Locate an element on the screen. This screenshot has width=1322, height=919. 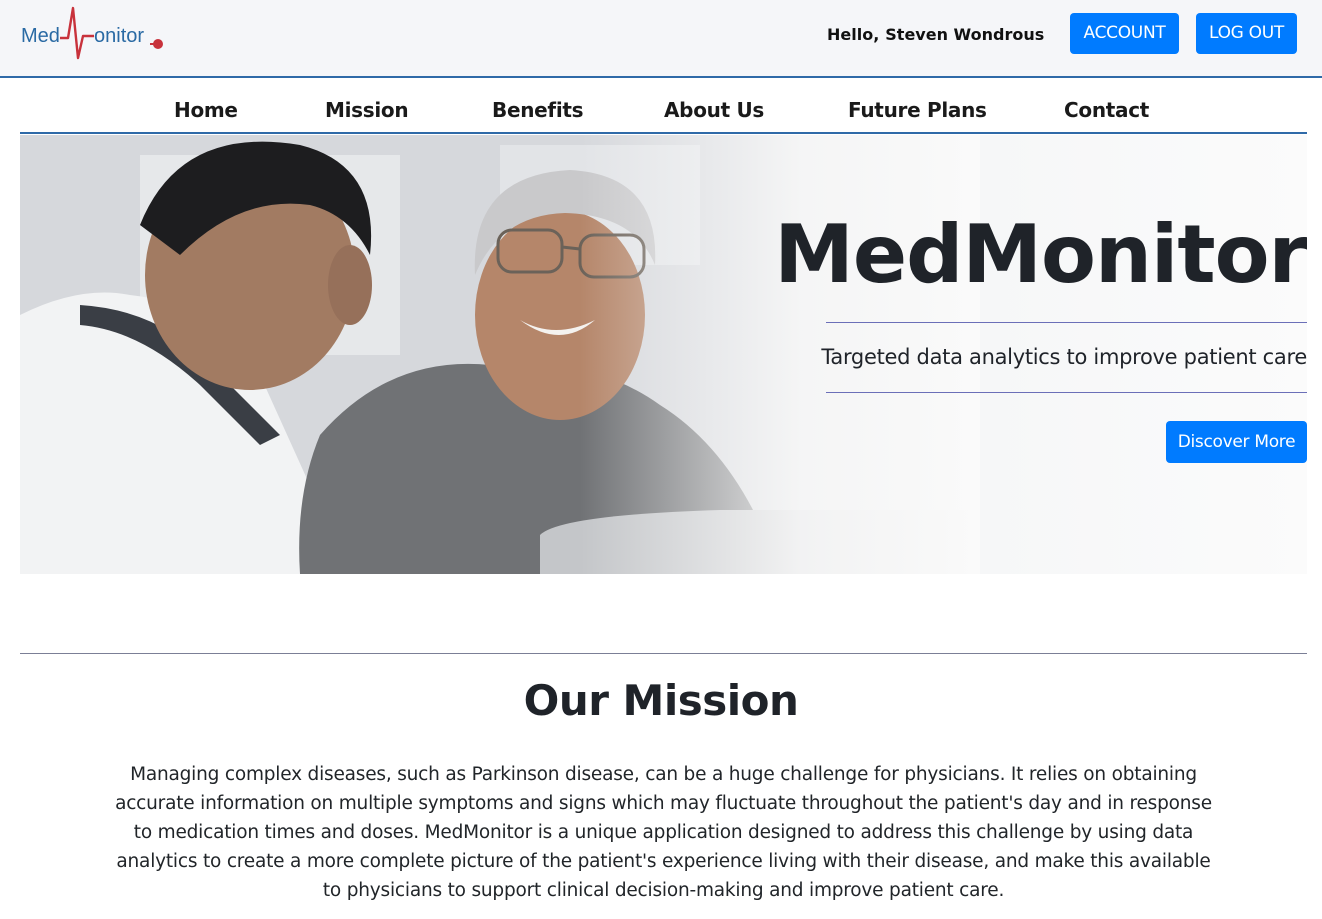
hero-title: MedMonitor is located at coordinates (1040, 254).